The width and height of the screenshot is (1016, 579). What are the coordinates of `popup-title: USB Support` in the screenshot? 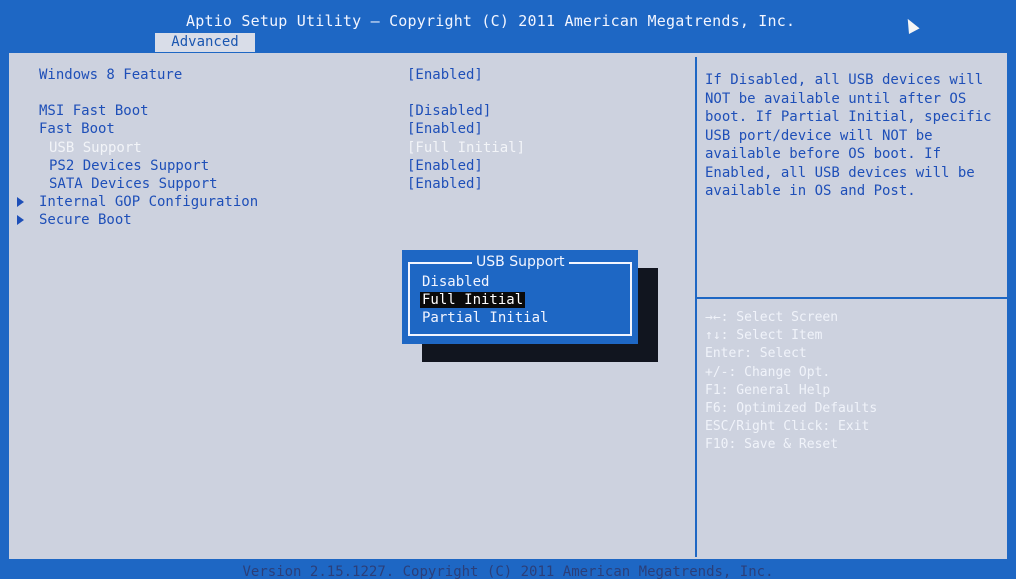 It's located at (520, 262).